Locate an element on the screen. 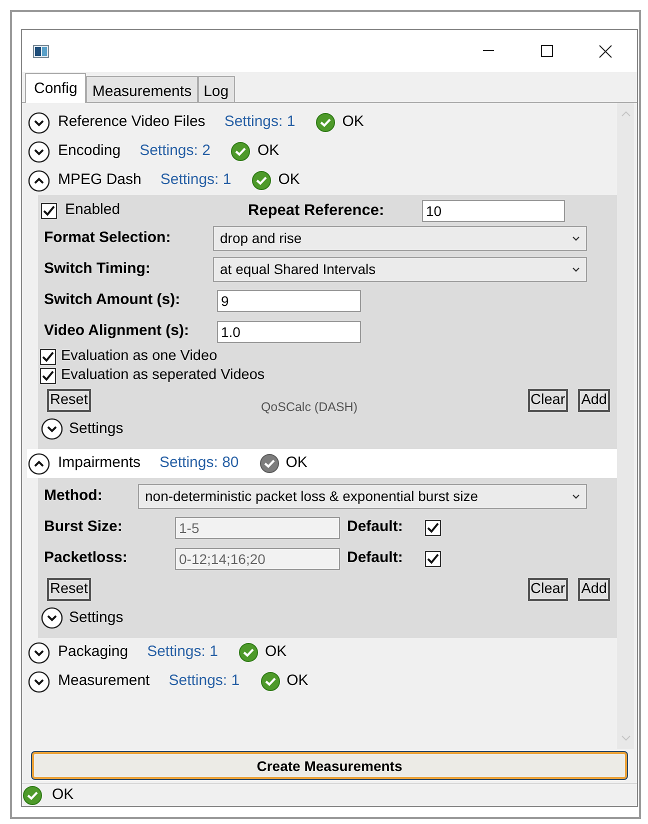 This screenshot has height=824, width=648. create-measurements-button: Create Measurements is located at coordinates (329, 765).